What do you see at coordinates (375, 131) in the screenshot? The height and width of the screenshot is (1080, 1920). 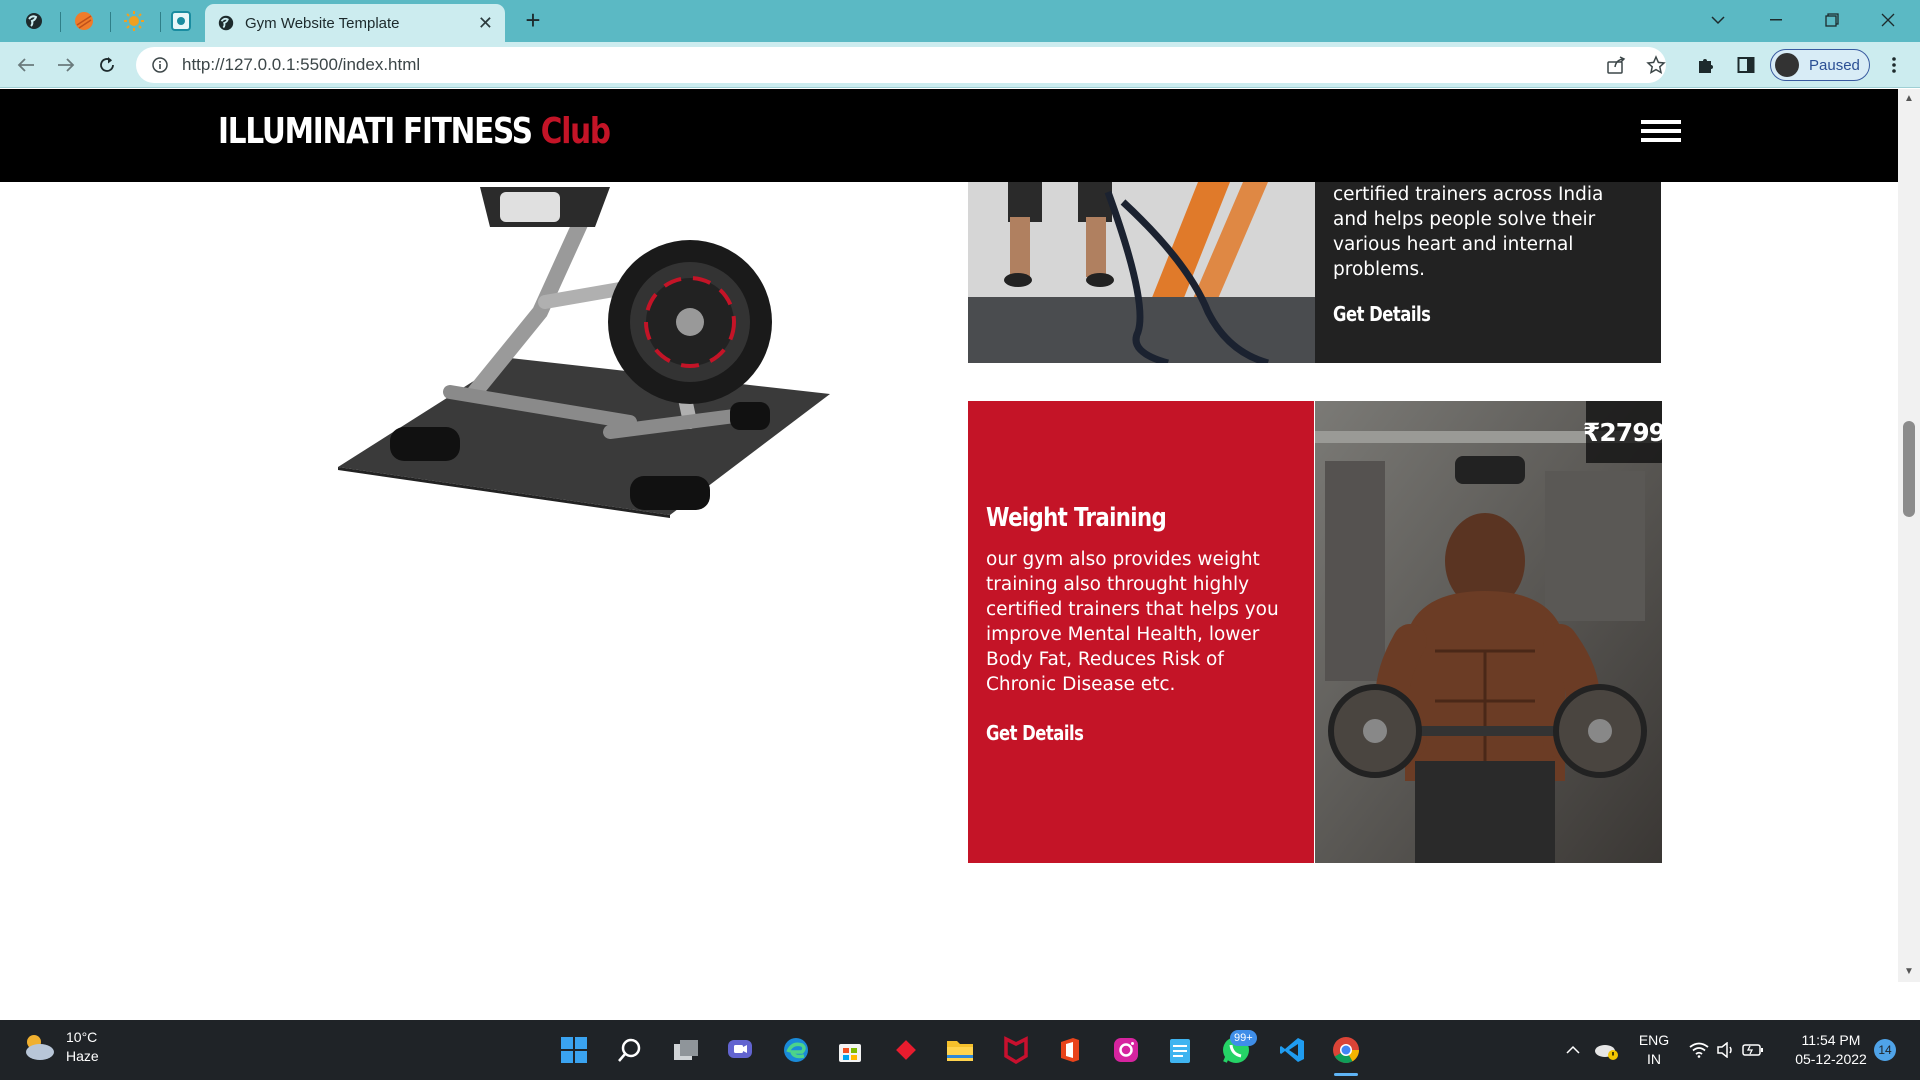 I see `logo-main-text: ILLUMINATI FITNESS` at bounding box center [375, 131].